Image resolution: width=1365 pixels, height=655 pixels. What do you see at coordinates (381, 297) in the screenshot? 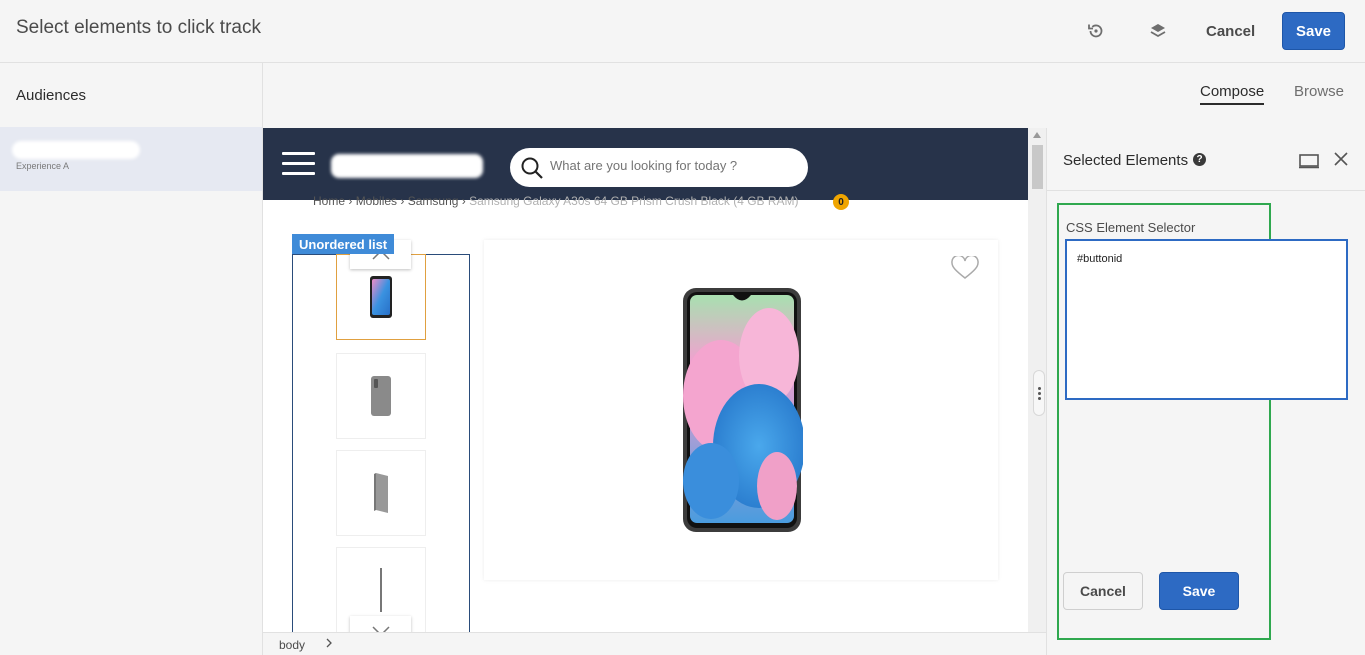
I see `phone-thumbnail-image` at bounding box center [381, 297].